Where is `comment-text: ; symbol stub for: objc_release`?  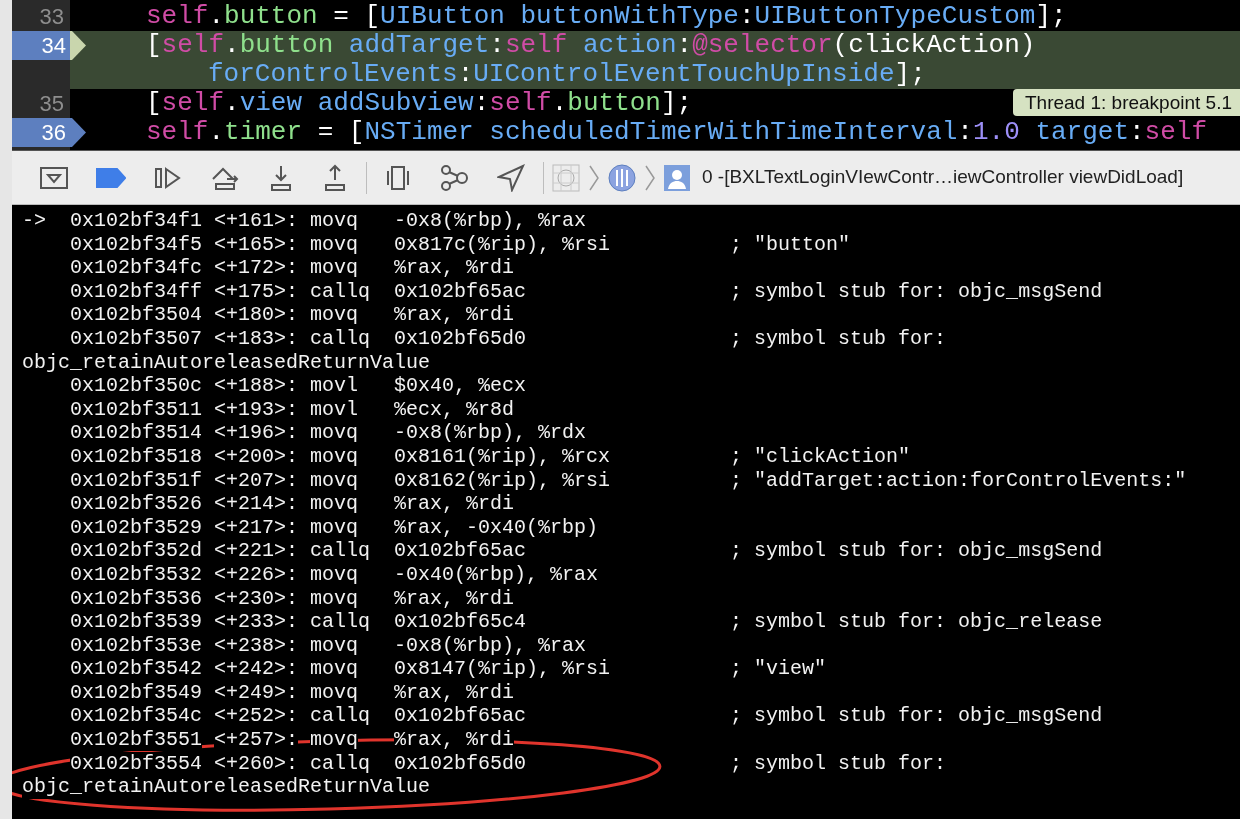 comment-text: ; symbol stub for: objc_release is located at coordinates (916, 622).